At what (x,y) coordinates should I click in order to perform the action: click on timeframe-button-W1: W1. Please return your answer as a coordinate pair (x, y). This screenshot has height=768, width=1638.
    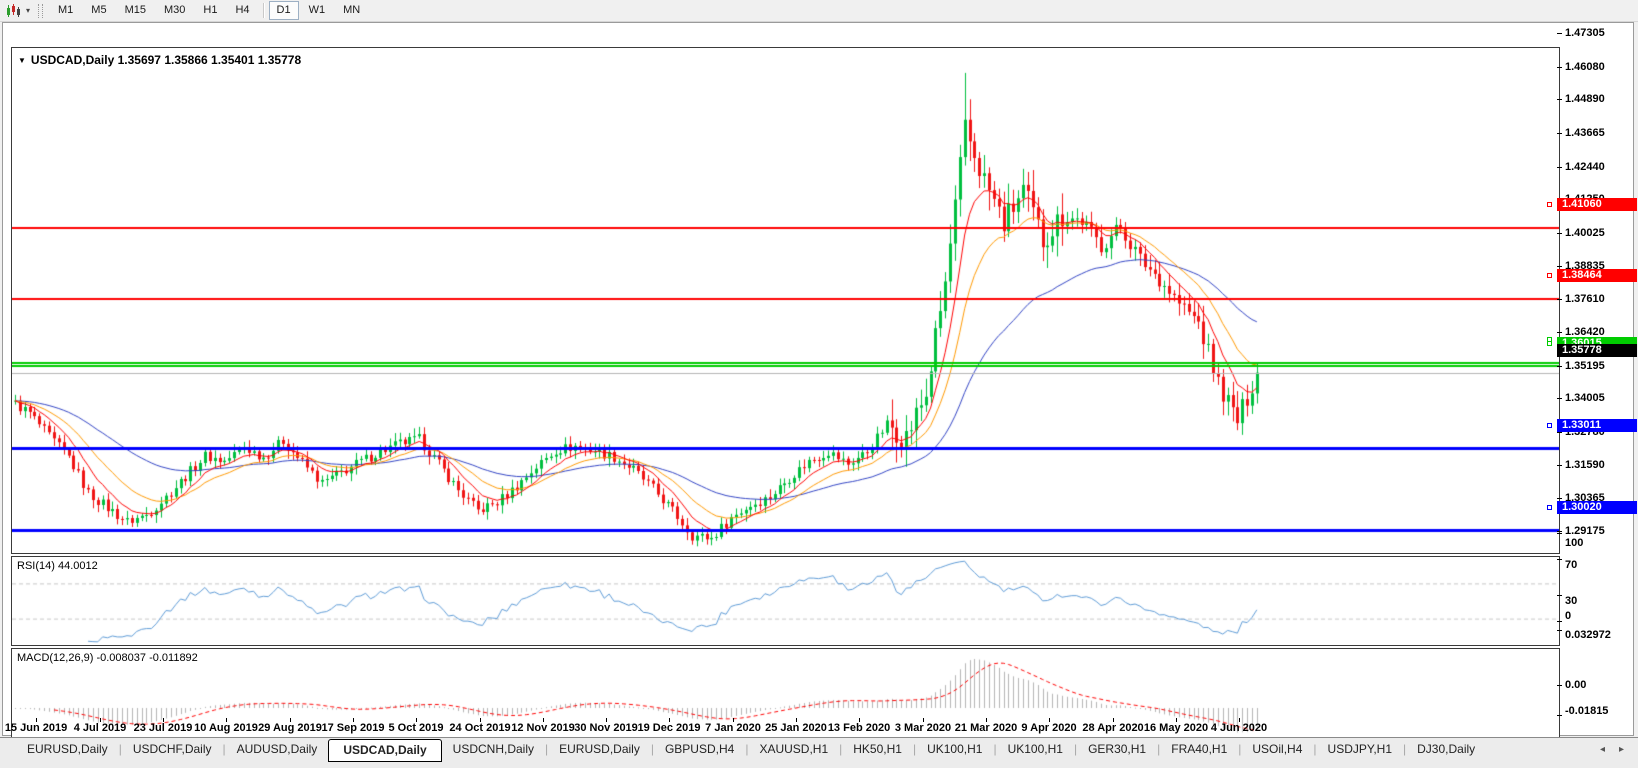
    Looking at the image, I should click on (317, 10).